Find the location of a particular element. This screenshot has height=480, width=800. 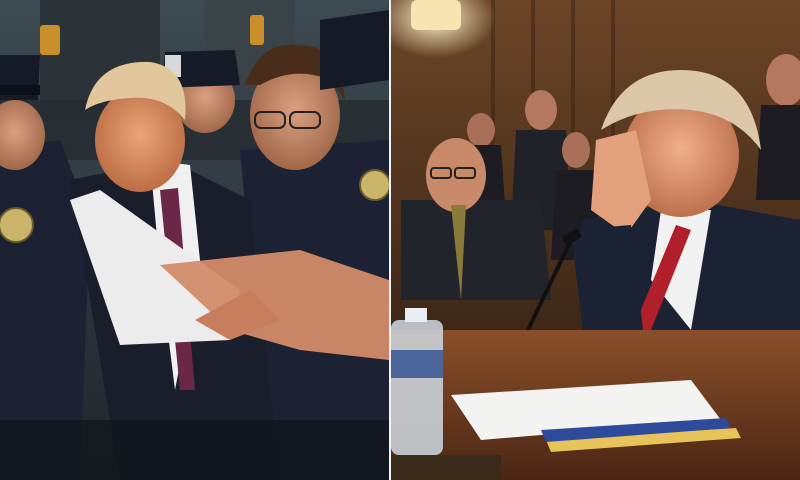

water-bottle-label is located at coordinates (417, 364).